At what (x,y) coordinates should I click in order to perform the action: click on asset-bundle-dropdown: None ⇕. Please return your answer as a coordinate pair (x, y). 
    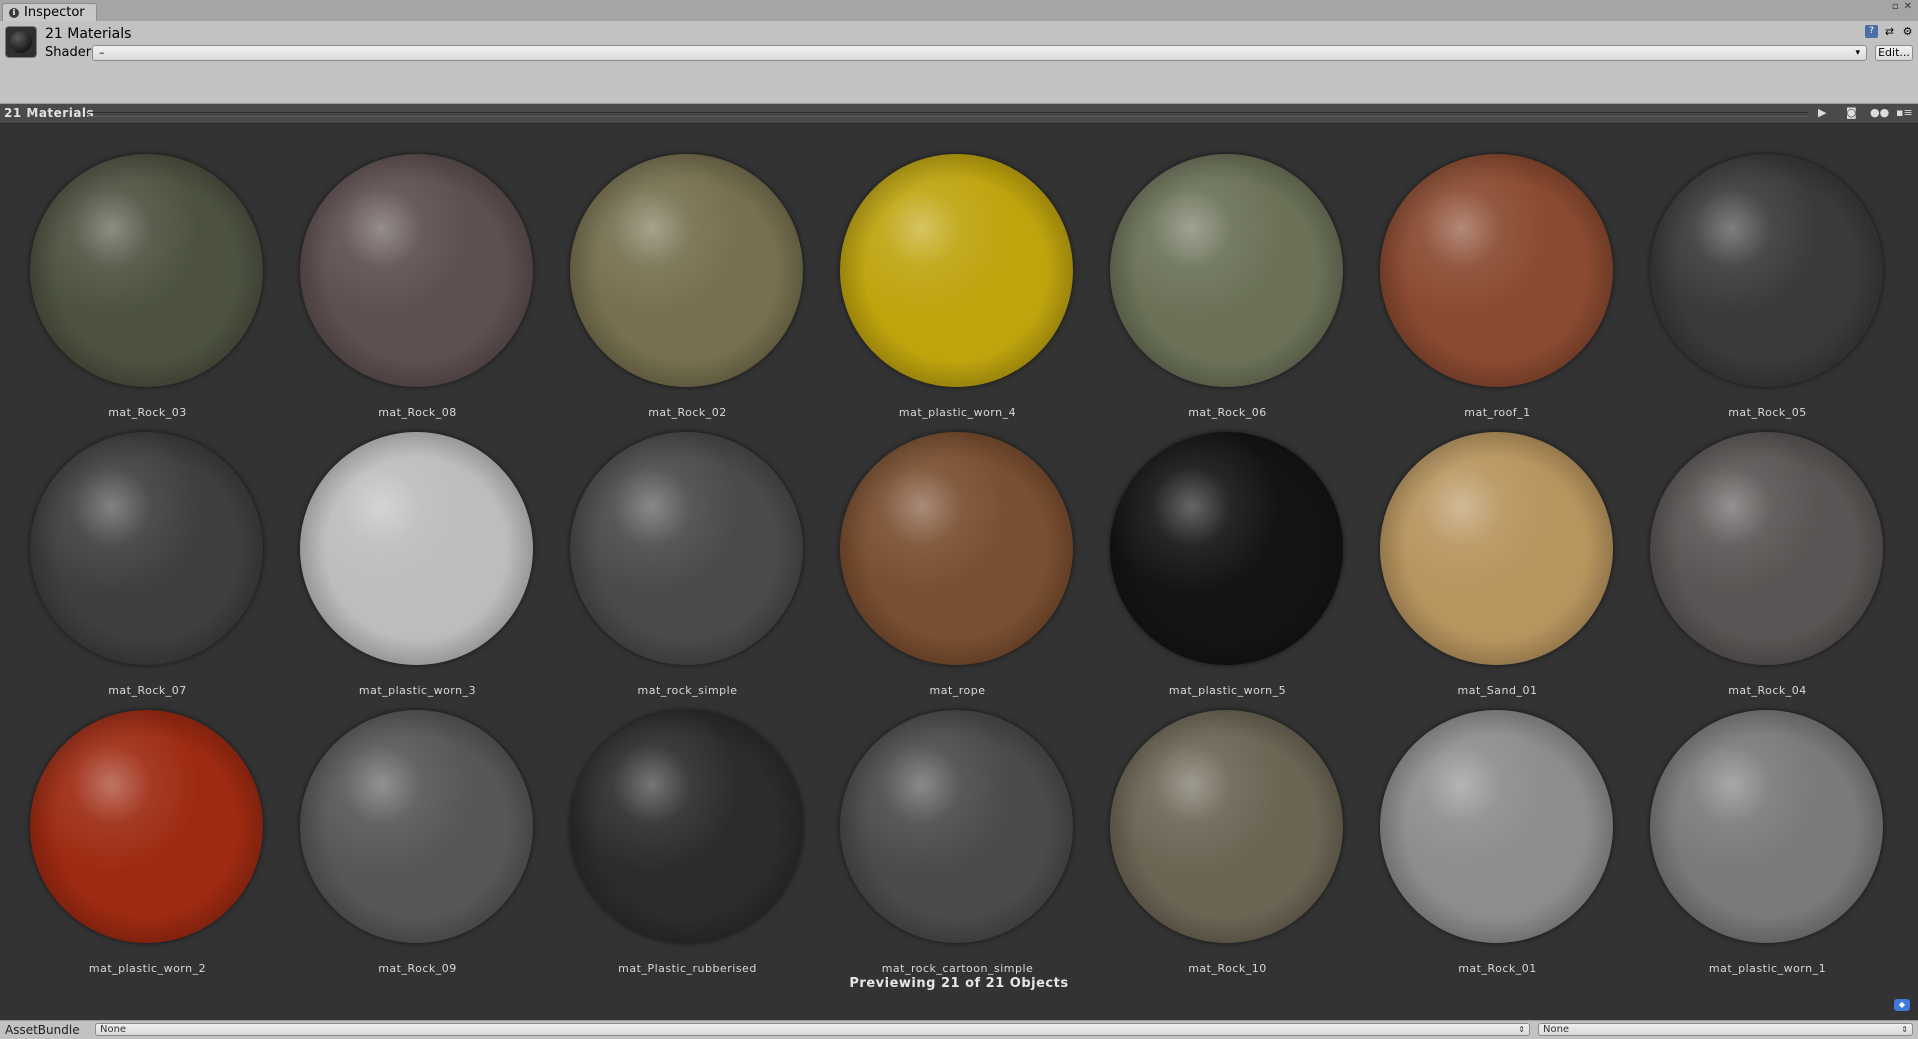
    Looking at the image, I should click on (812, 1029).